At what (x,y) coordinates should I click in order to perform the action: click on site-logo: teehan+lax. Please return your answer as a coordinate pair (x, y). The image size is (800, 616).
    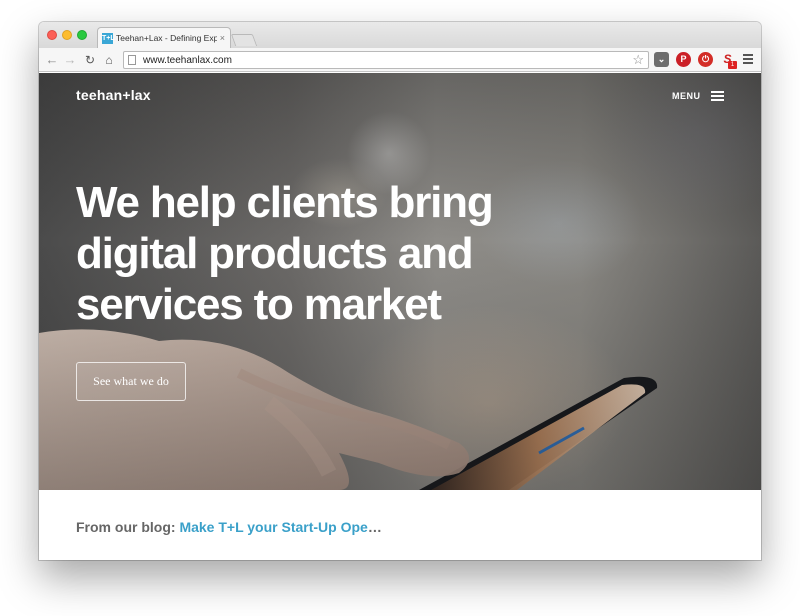
    Looking at the image, I should click on (113, 95).